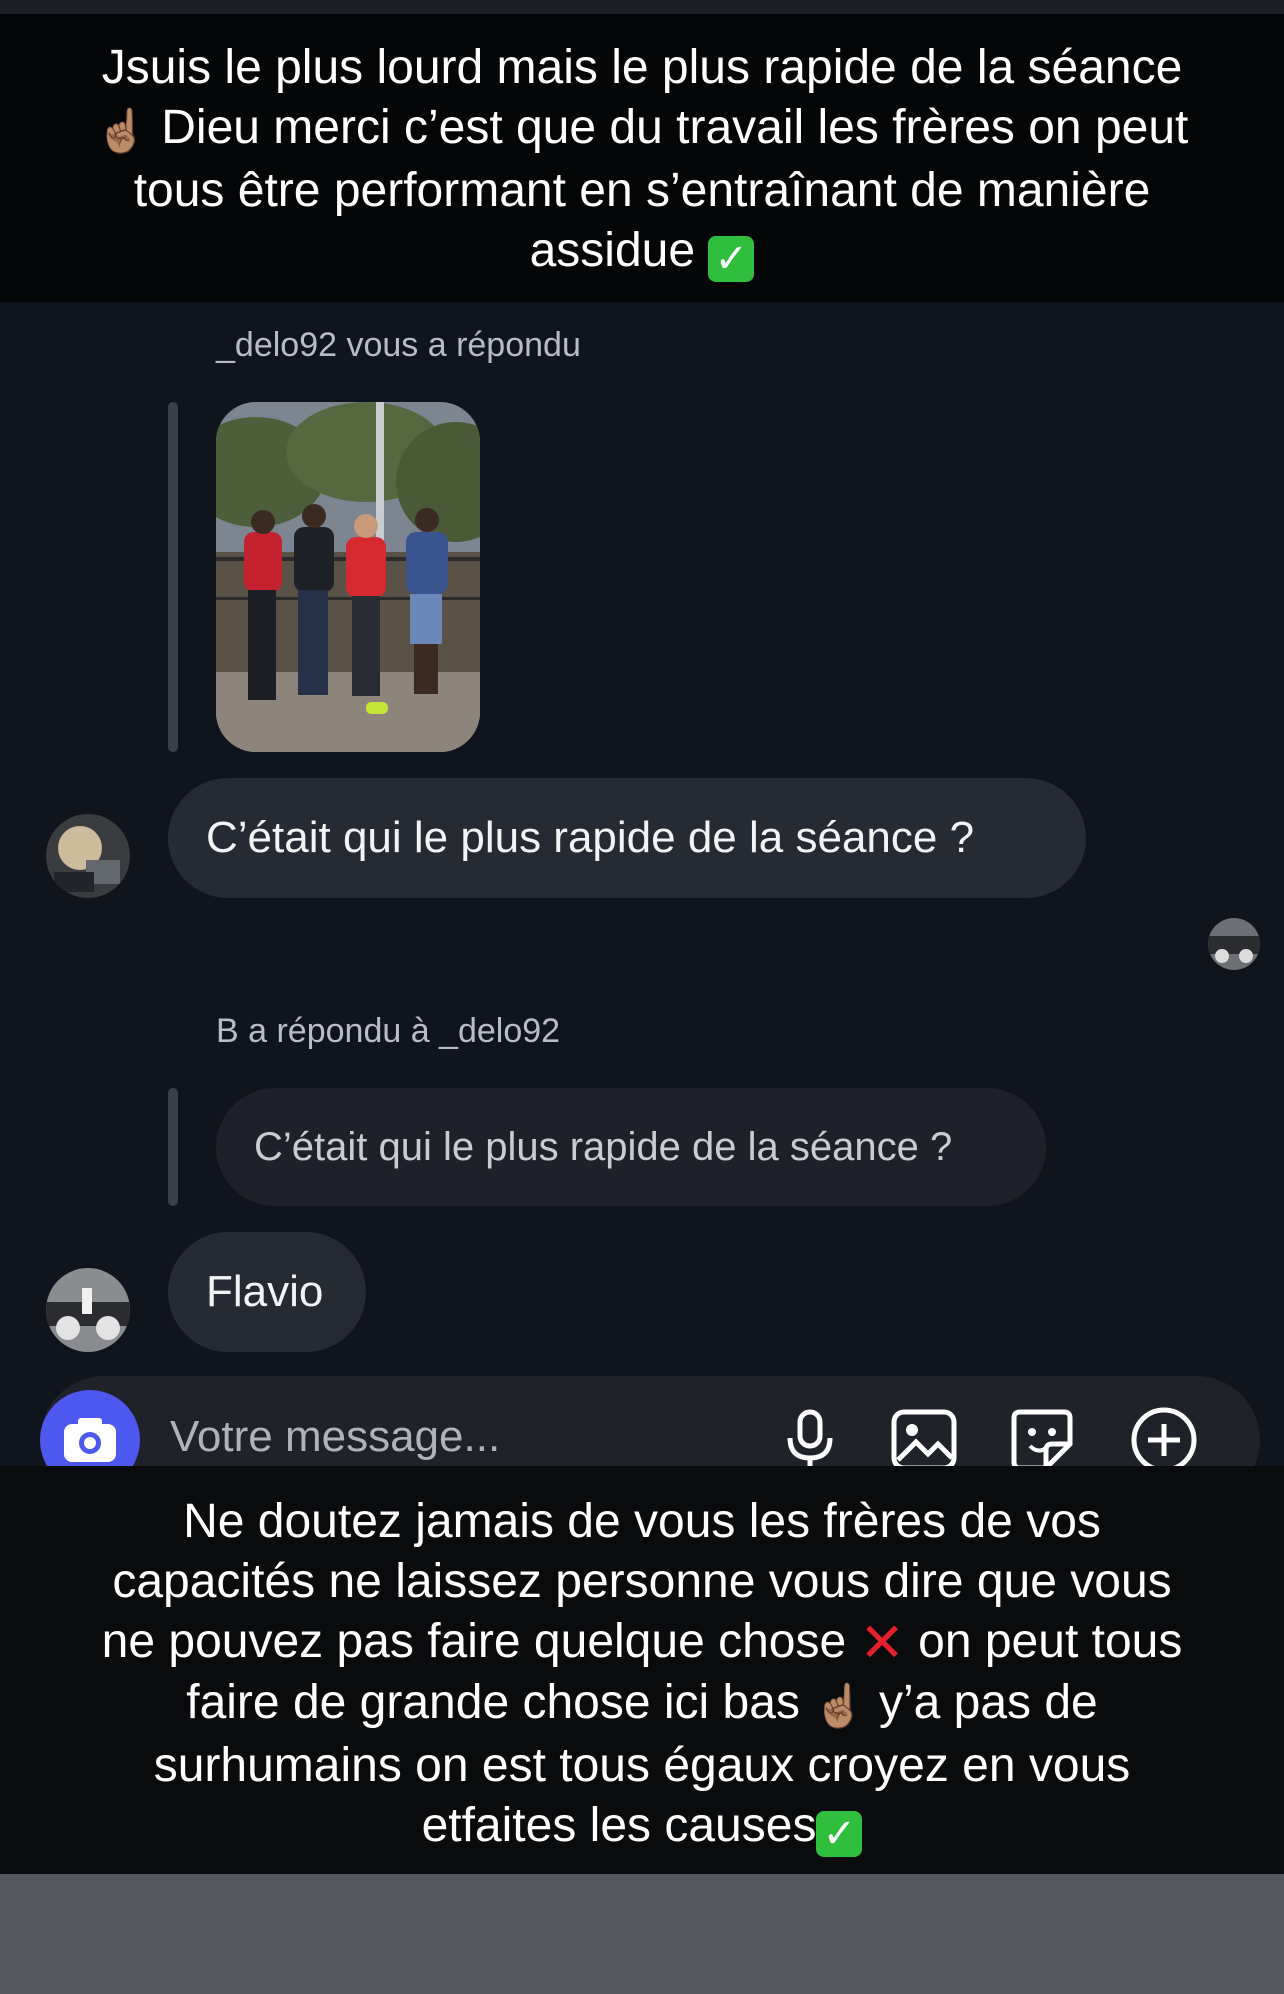 Image resolution: width=1284 pixels, height=1994 pixels. Describe the element at coordinates (612, 250) in the screenshot. I see `caption-text: assidue` at that location.